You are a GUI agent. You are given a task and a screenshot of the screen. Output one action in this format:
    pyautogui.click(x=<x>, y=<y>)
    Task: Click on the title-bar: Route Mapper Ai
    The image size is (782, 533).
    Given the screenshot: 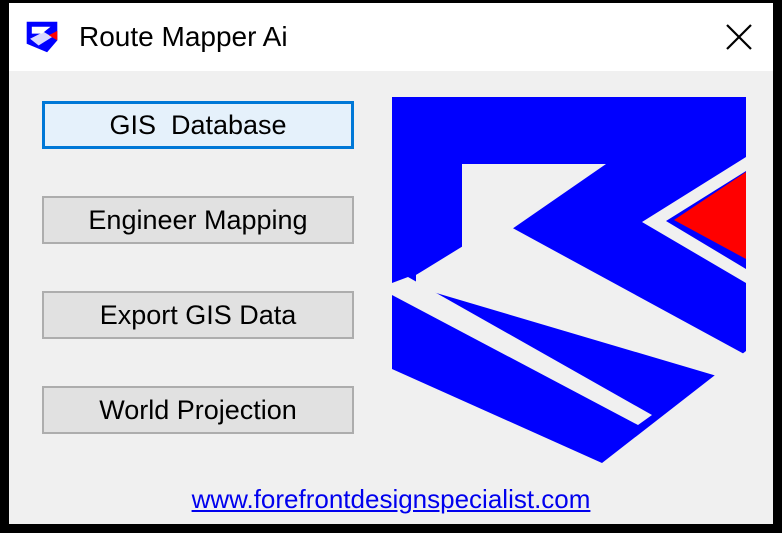 What is the action you would take?
    pyautogui.click(x=391, y=37)
    